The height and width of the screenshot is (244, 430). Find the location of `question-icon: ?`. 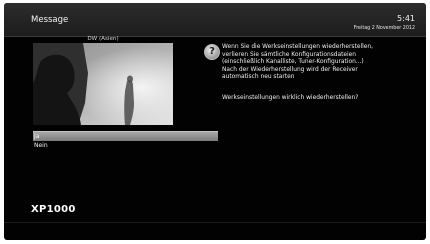

question-icon: ? is located at coordinates (212, 52).